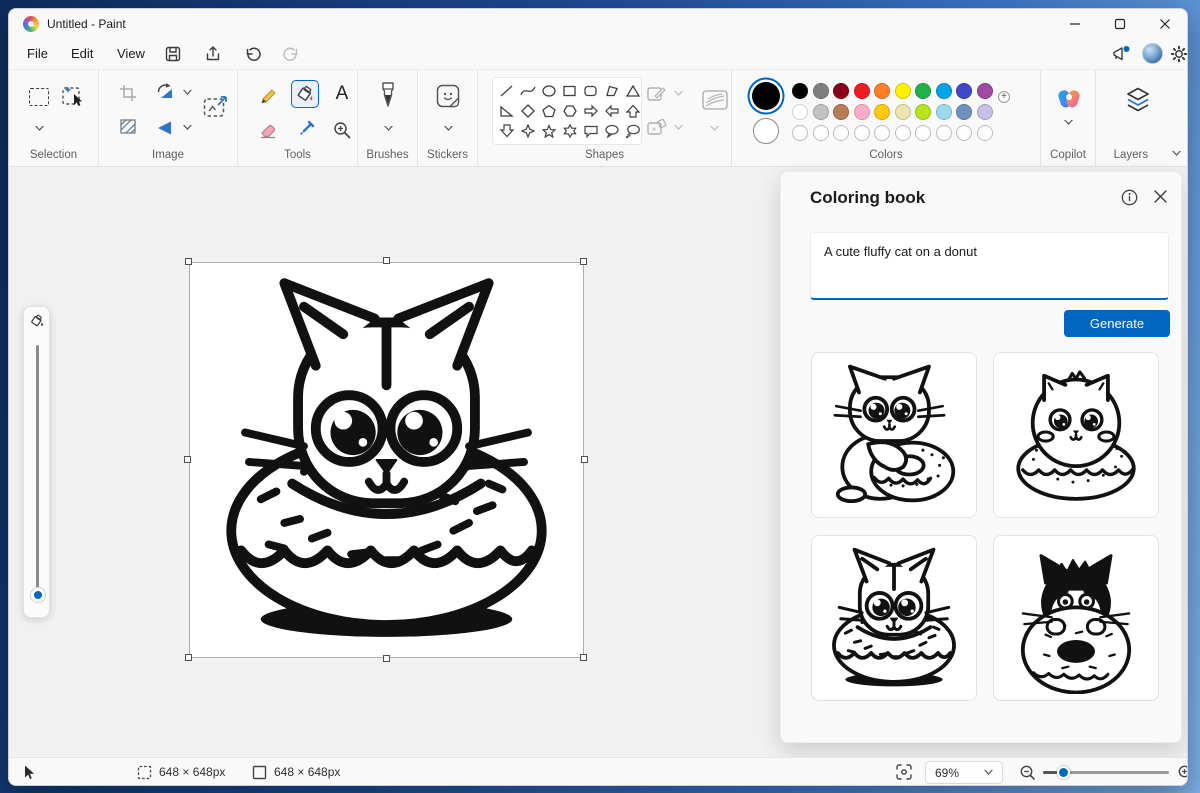 Image resolution: width=1200 pixels, height=793 pixels. What do you see at coordinates (570, 111) in the screenshot?
I see `shape-hexagon` at bounding box center [570, 111].